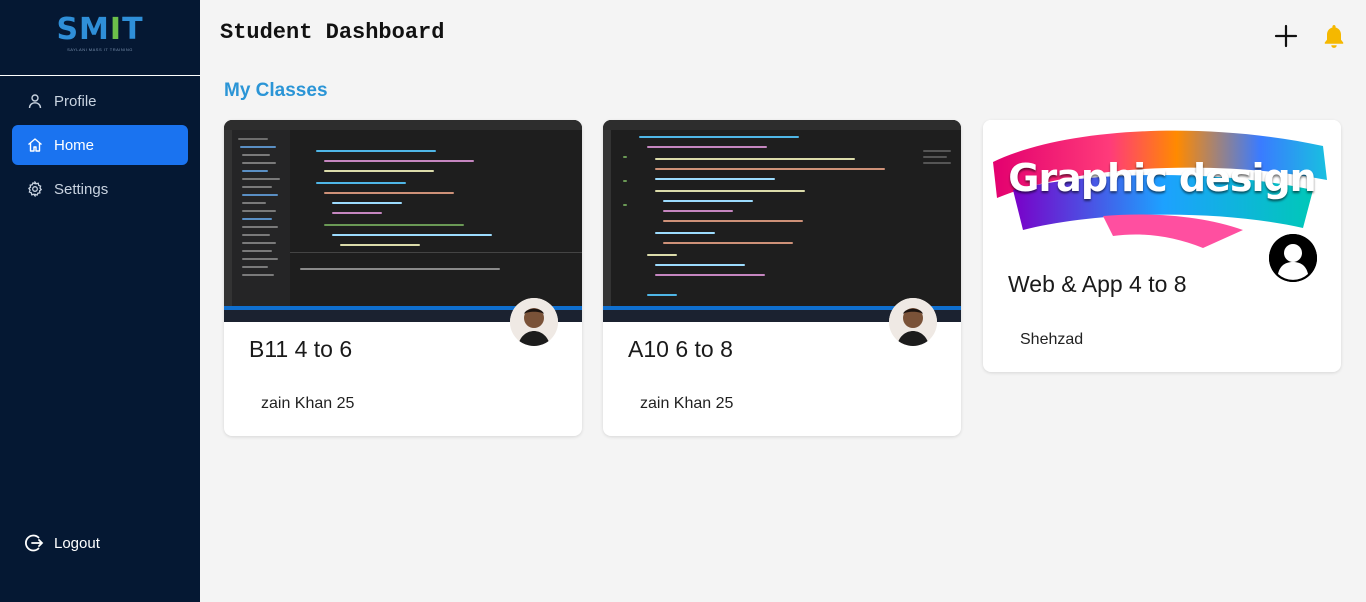  I want to click on class-thumbnail-graphic-design: Graphic design, so click(1162, 185).